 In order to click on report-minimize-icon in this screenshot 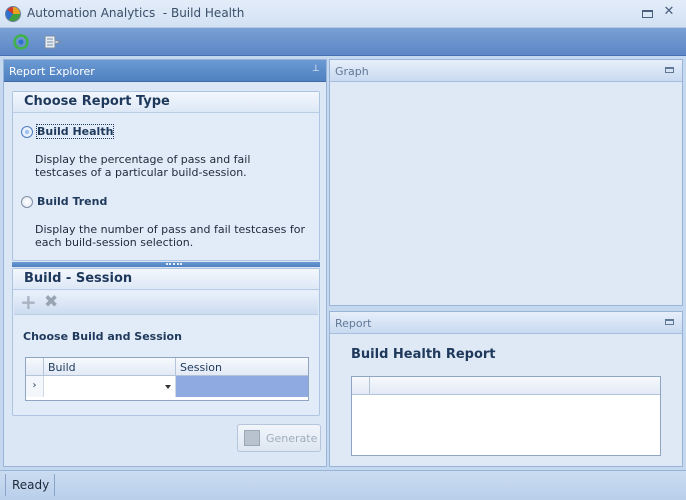, I will do `click(669, 322)`.